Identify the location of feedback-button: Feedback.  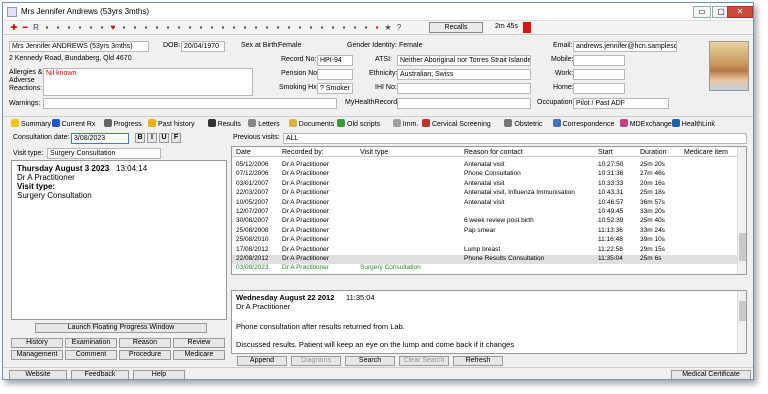
(100, 374).